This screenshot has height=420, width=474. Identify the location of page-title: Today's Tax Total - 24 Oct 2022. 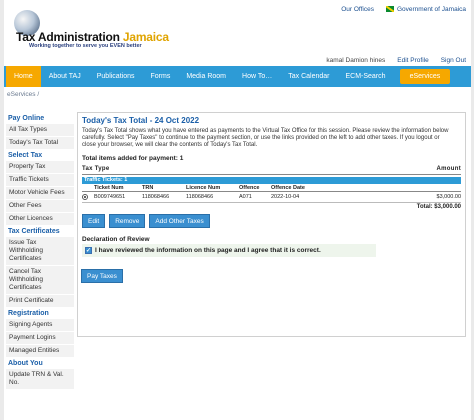
(141, 120).